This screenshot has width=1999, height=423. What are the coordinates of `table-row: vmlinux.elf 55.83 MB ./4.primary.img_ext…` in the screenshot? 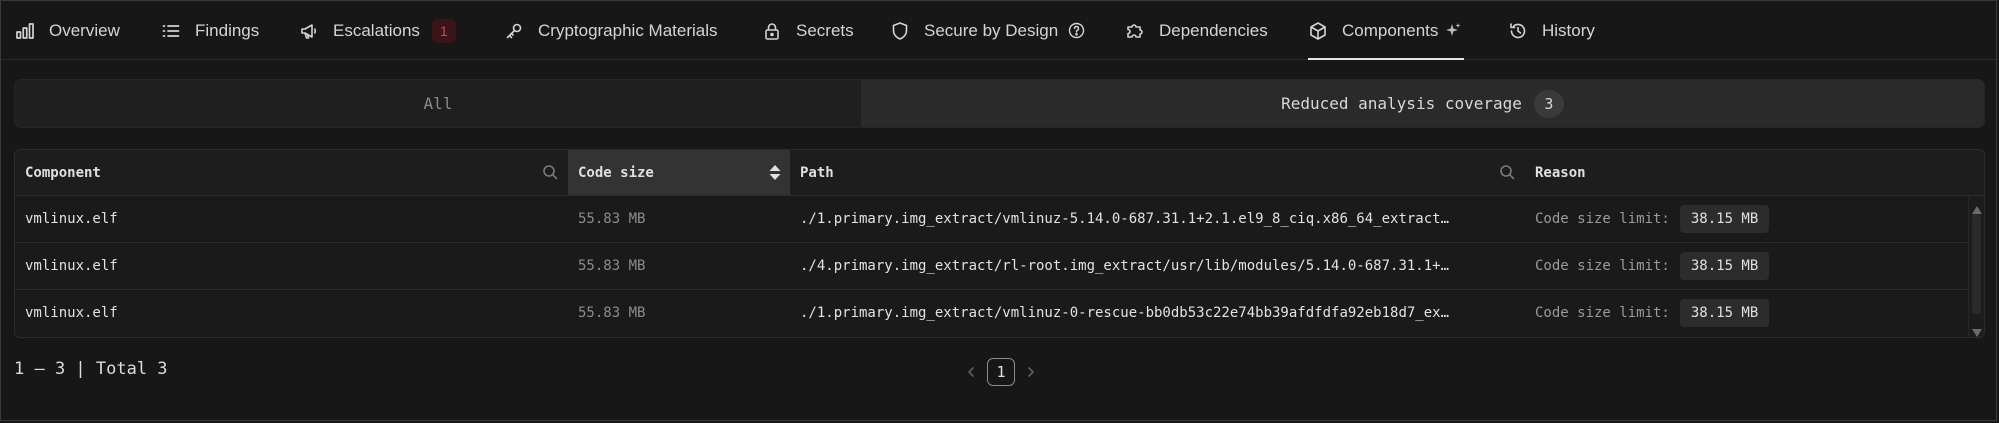 It's located at (999, 266).